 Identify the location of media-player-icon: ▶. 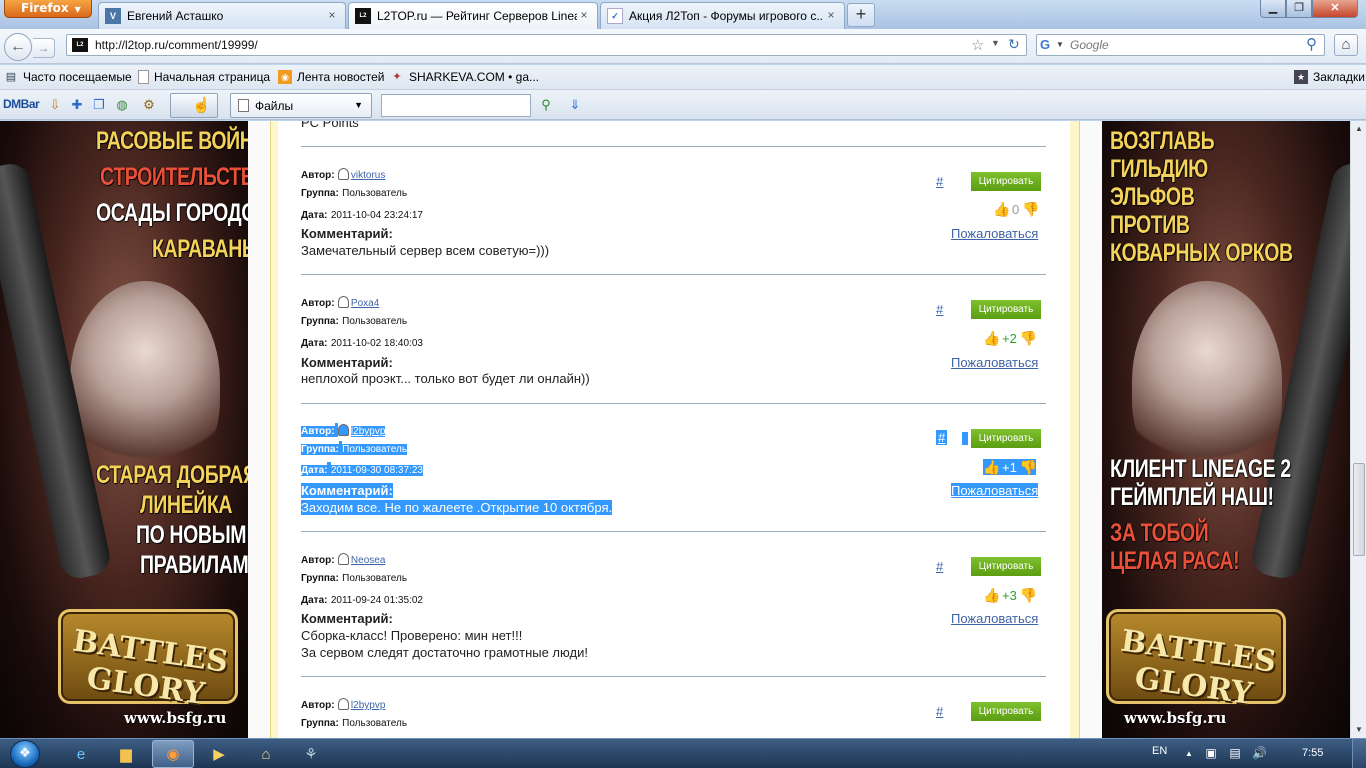
(219, 754).